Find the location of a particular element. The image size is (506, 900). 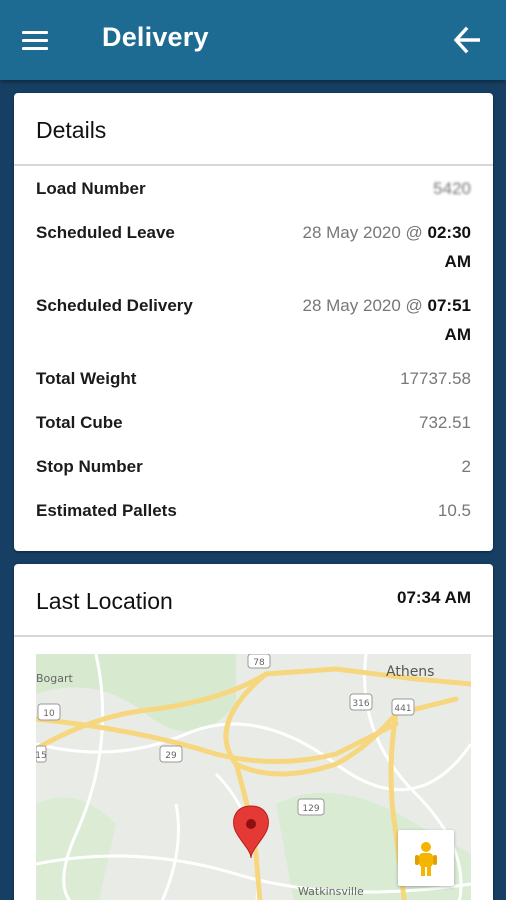

total-cube-value: 732.51 is located at coordinates (445, 422).